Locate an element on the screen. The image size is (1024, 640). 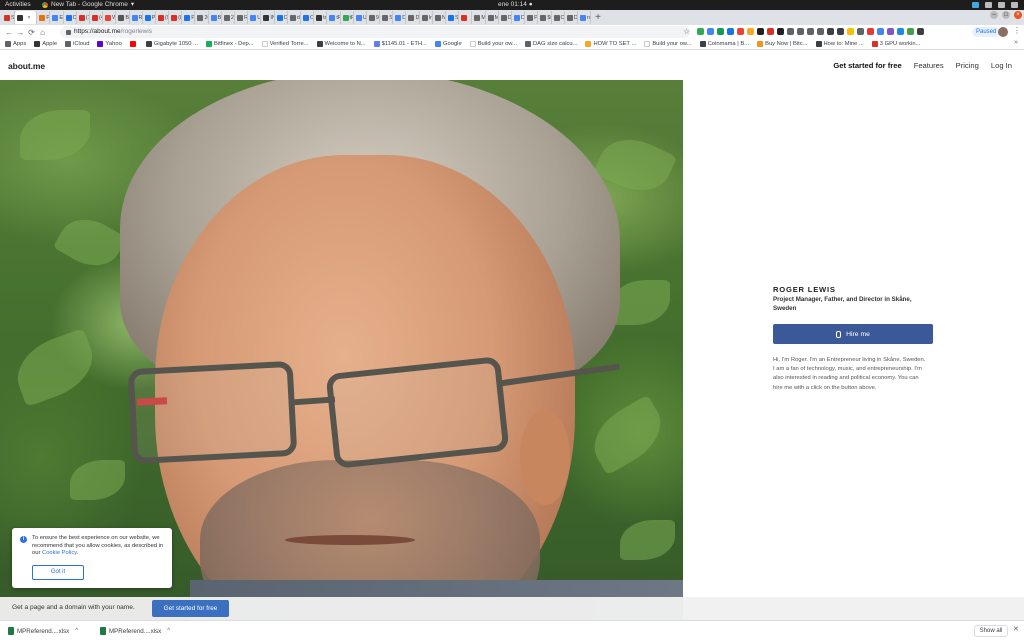
browser-tab: Sc is located at coordinates (9, 17).